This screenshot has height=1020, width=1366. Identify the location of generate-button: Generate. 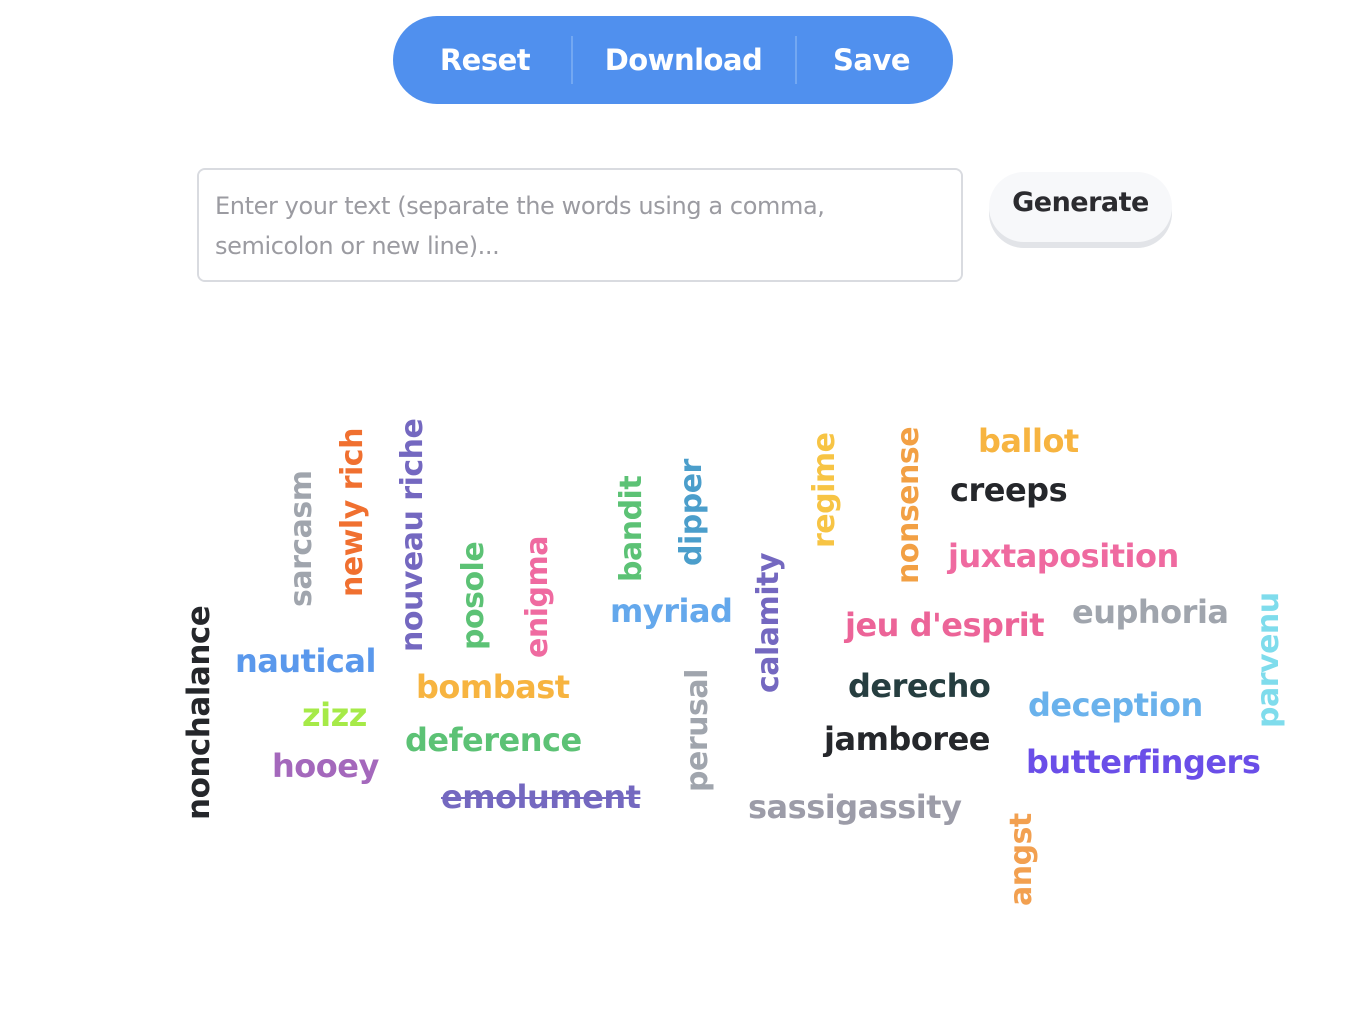
(1080, 207).